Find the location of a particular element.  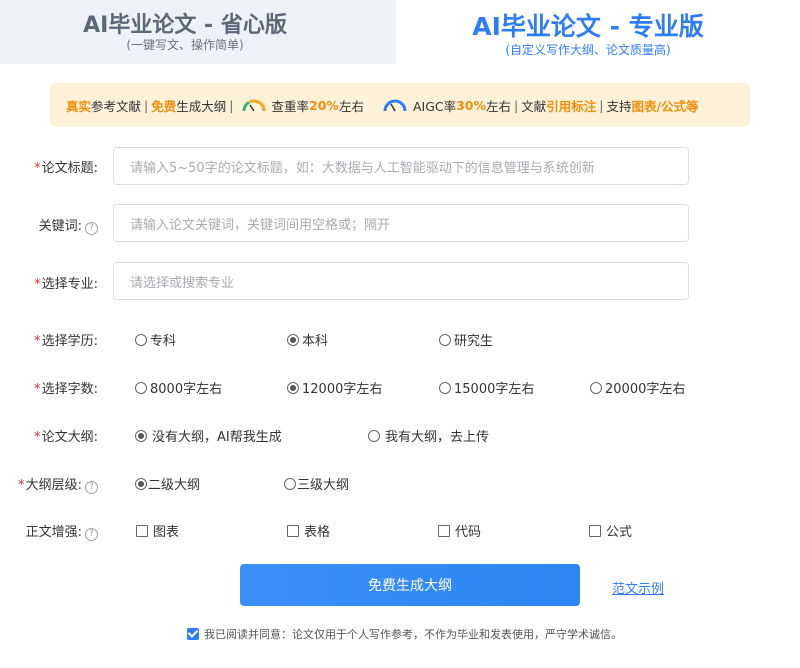

generate-outline-button: 免费生成大纲 is located at coordinates (410, 585).